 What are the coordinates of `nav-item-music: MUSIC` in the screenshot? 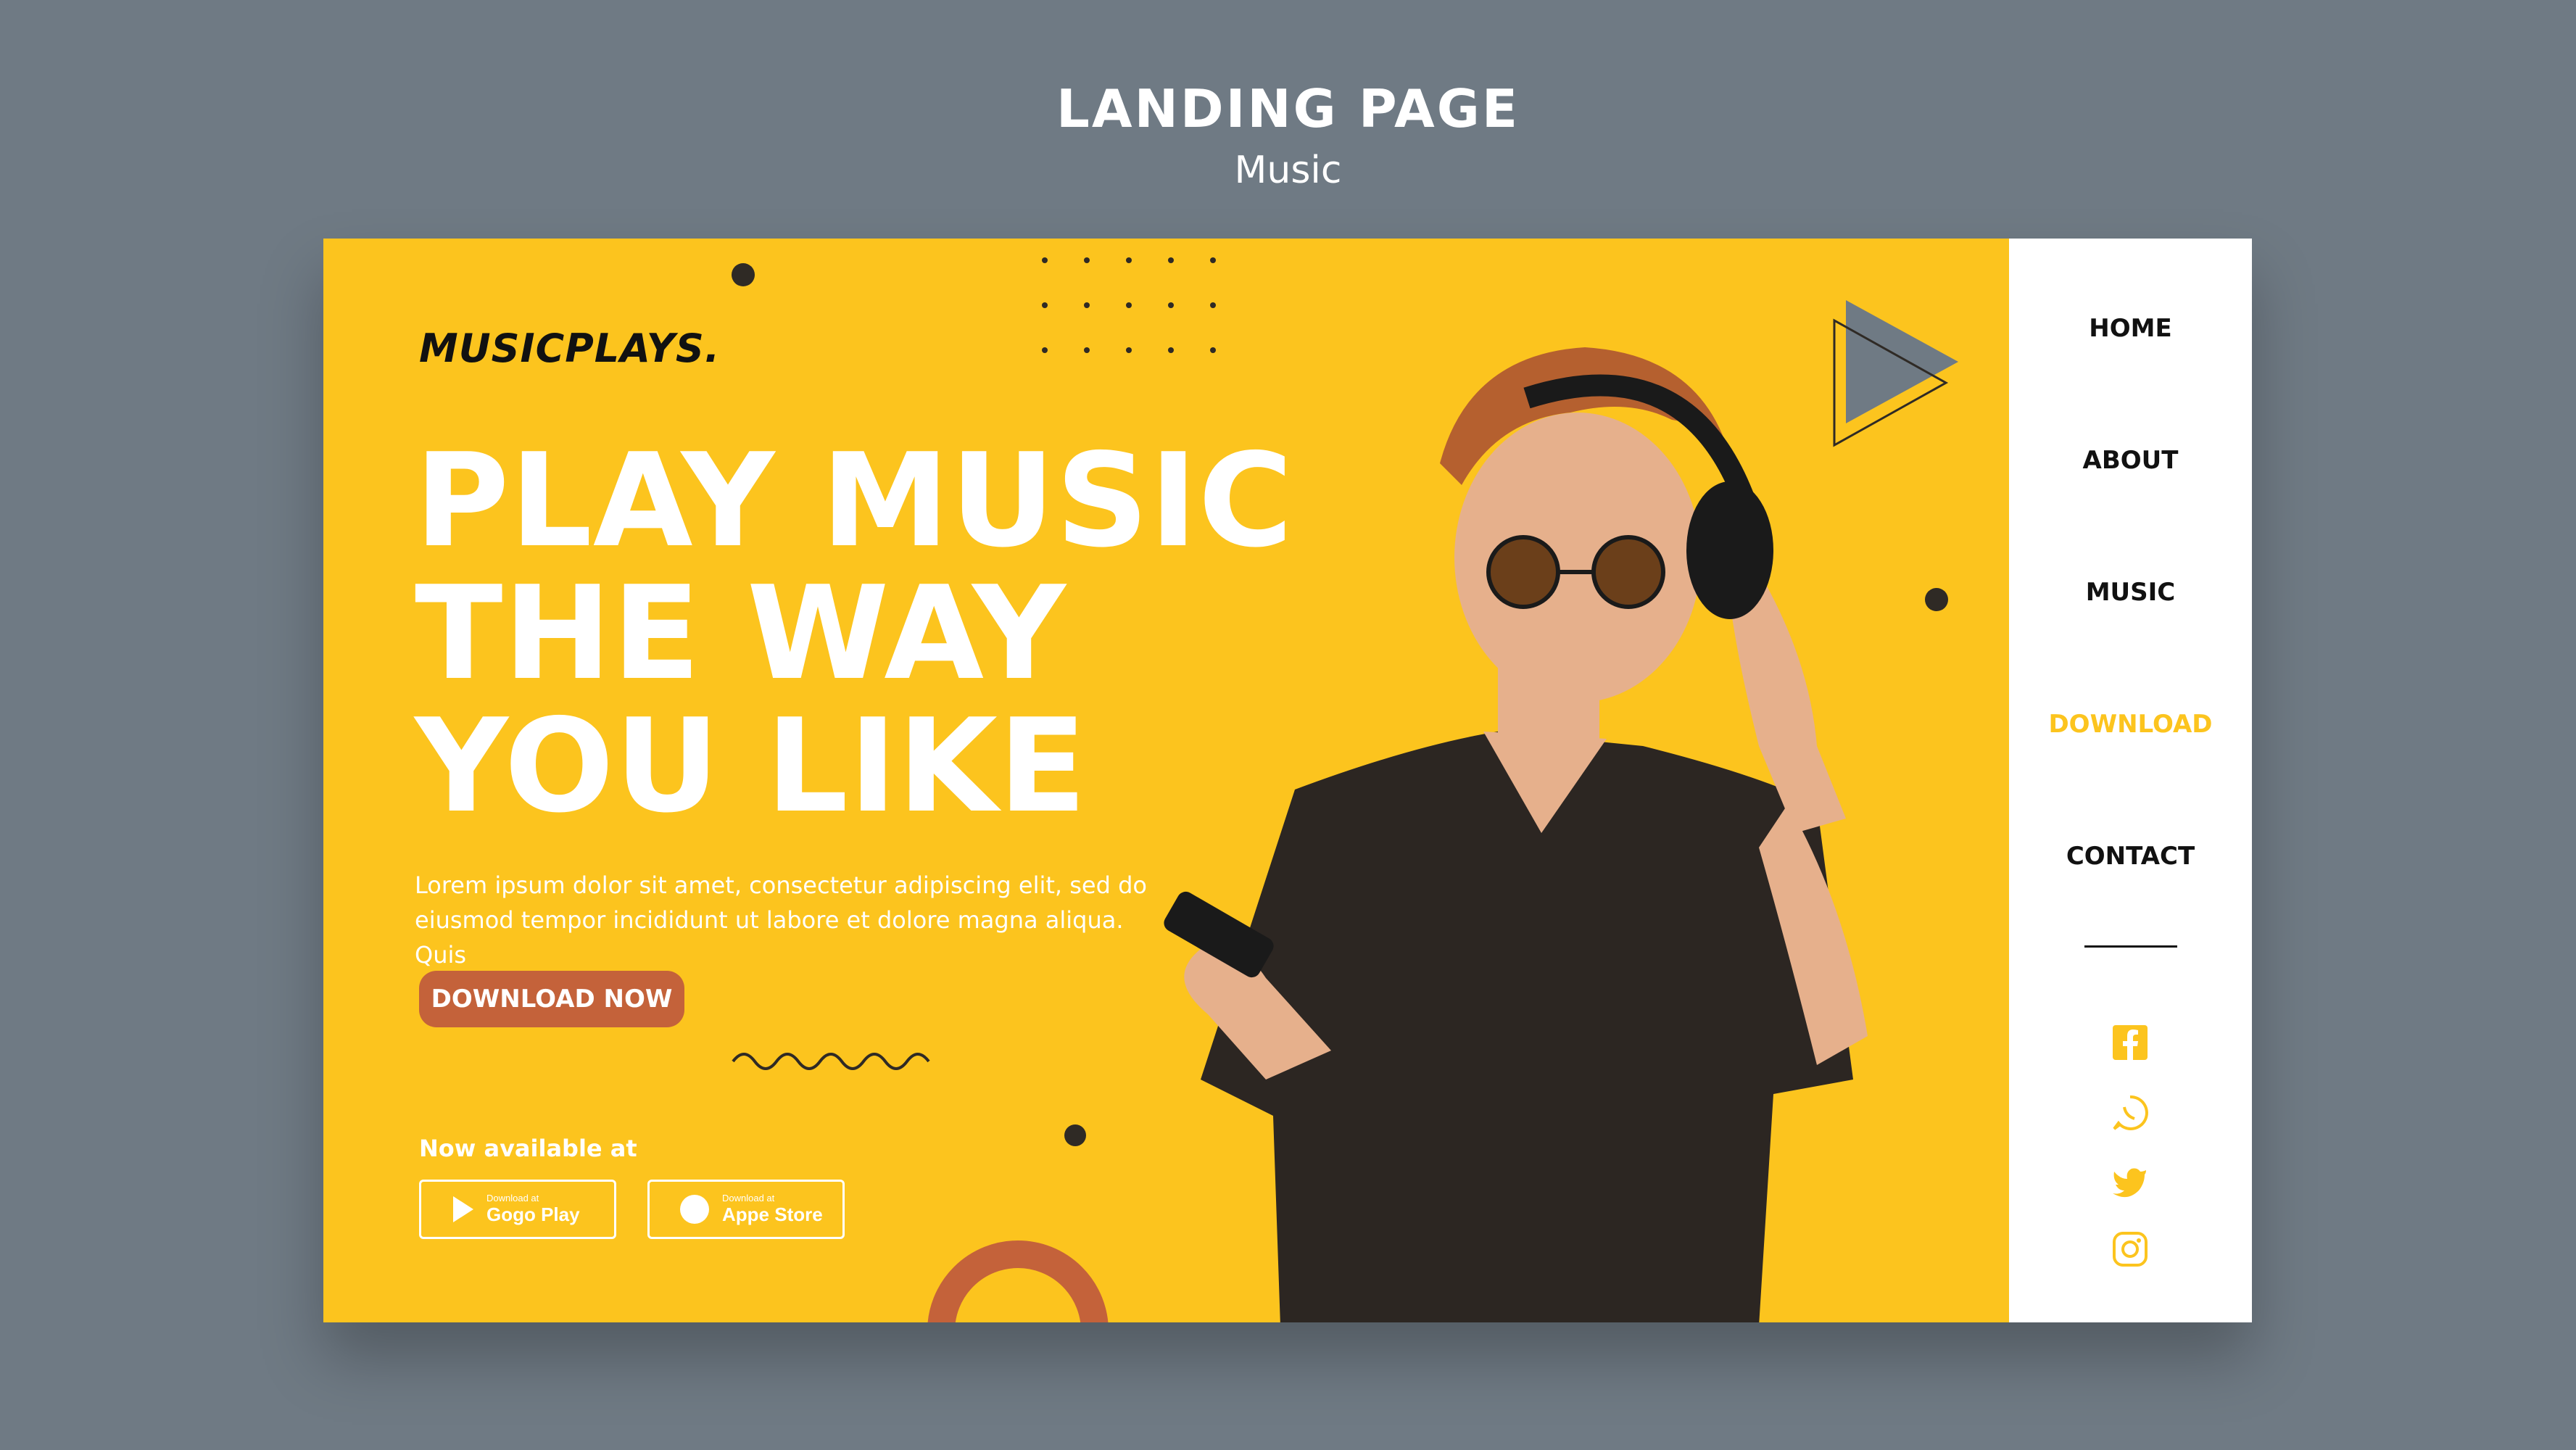 It's located at (2130, 592).